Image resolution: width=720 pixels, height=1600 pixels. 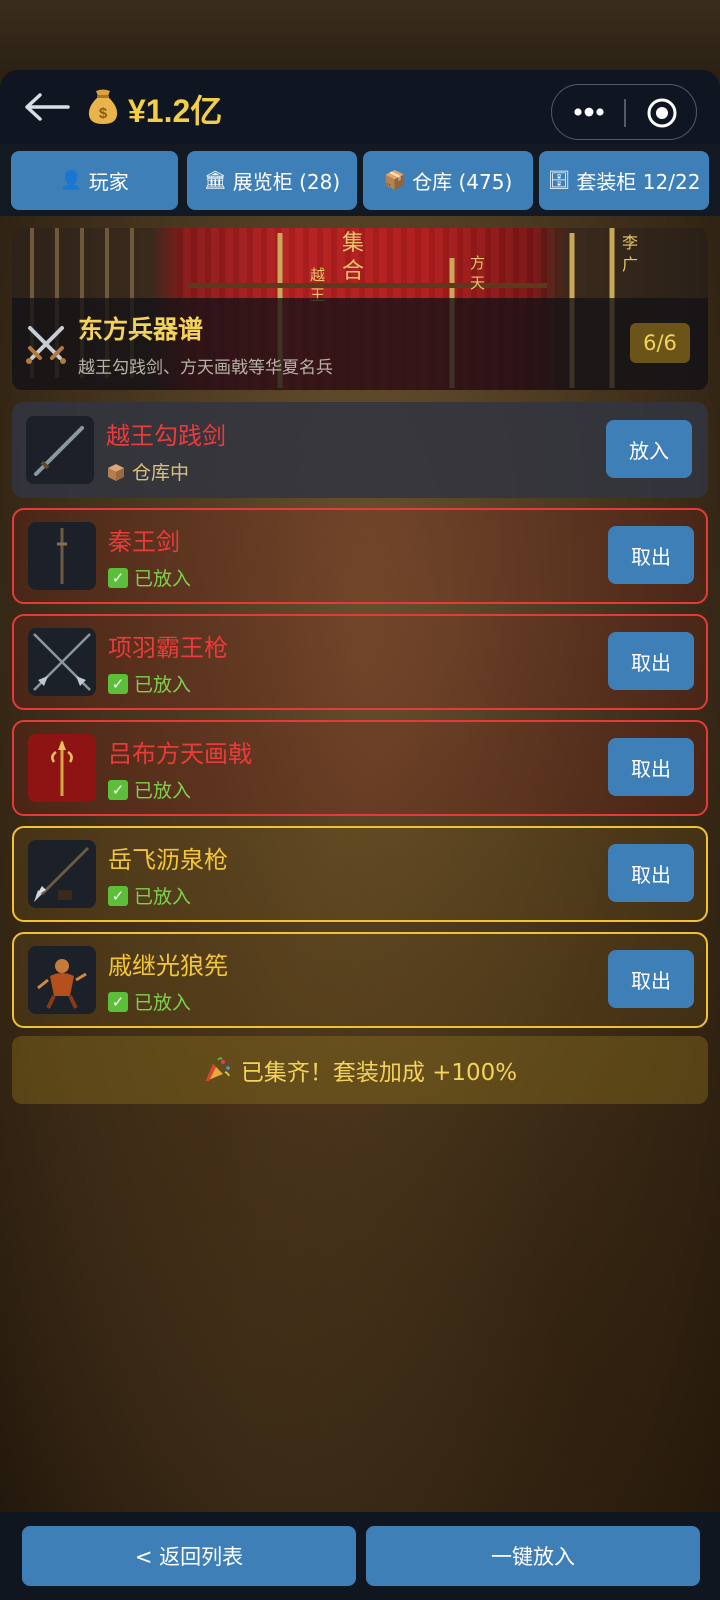 I want to click on money-amount: ¥1.2亿, so click(x=175, y=111).